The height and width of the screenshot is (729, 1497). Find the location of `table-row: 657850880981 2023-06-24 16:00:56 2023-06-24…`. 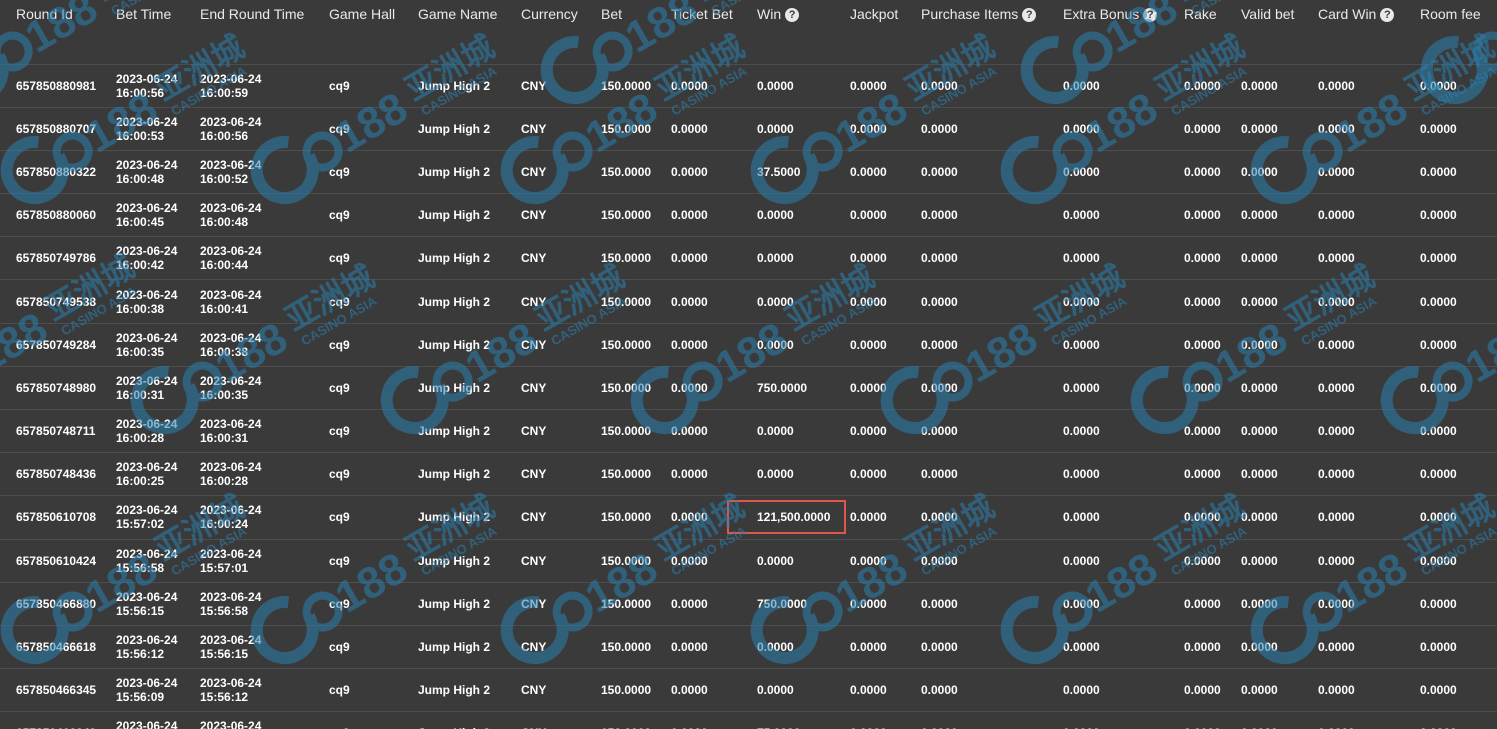

table-row: 657850880981 2023-06-24 16:00:56 2023-06-24… is located at coordinates (748, 86).